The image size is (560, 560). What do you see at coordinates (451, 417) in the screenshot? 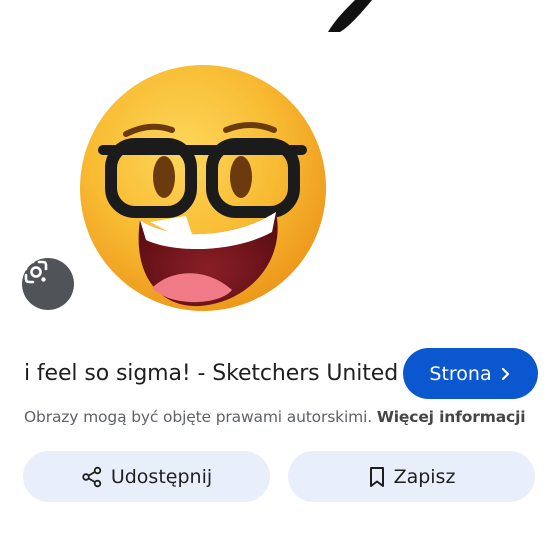
I see `more-info-link: Więcej informacji` at bounding box center [451, 417].